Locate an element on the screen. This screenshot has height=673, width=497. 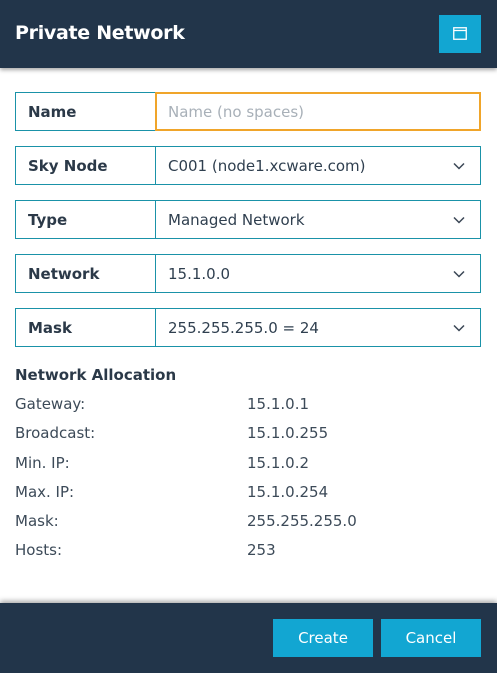
name-input is located at coordinates (316, 111).